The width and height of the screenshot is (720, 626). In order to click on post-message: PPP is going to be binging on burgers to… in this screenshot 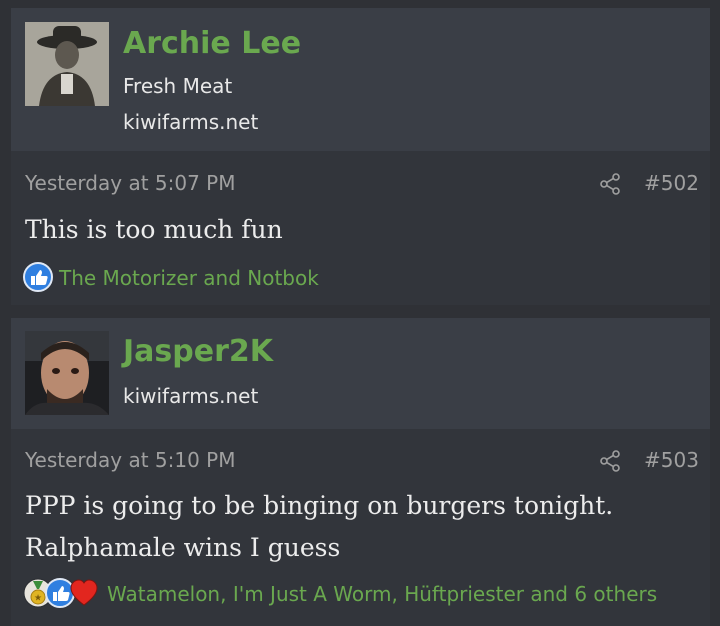, I will do `click(355, 527)`.